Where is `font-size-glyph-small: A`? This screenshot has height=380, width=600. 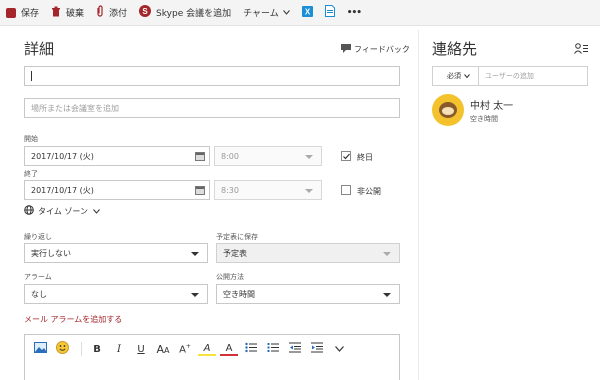
font-size-glyph-small: A is located at coordinates (167, 350).